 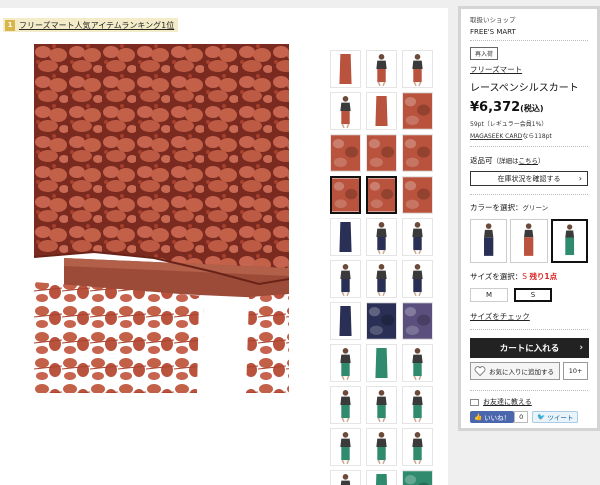 I want to click on color-swatch-red, so click(x=529, y=241).